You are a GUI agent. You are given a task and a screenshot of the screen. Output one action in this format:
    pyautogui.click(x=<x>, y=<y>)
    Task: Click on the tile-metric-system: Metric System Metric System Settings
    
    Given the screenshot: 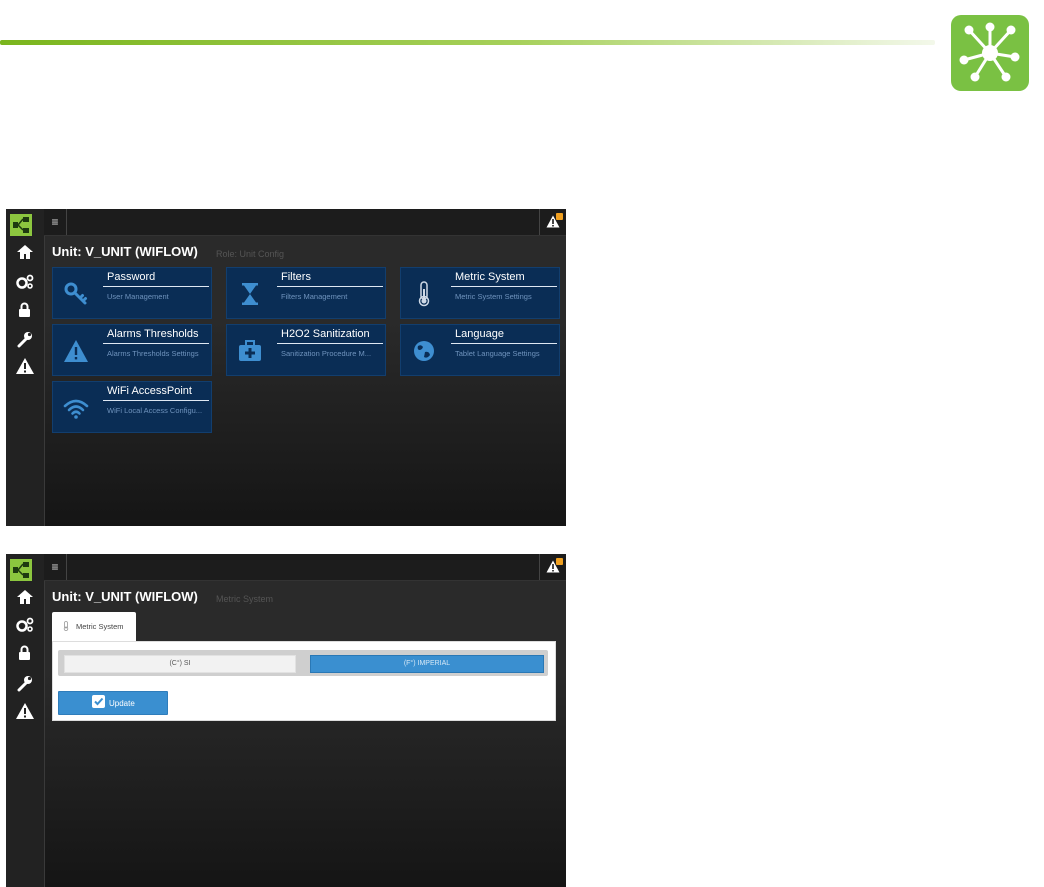 What is the action you would take?
    pyautogui.click(x=480, y=293)
    